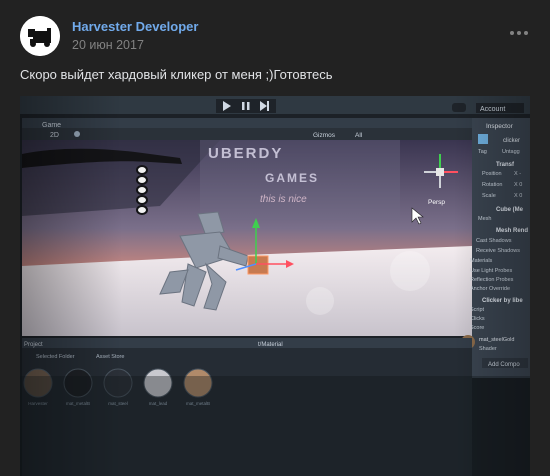  I want to click on svg-text: Reflection Probes, so click(492, 280).